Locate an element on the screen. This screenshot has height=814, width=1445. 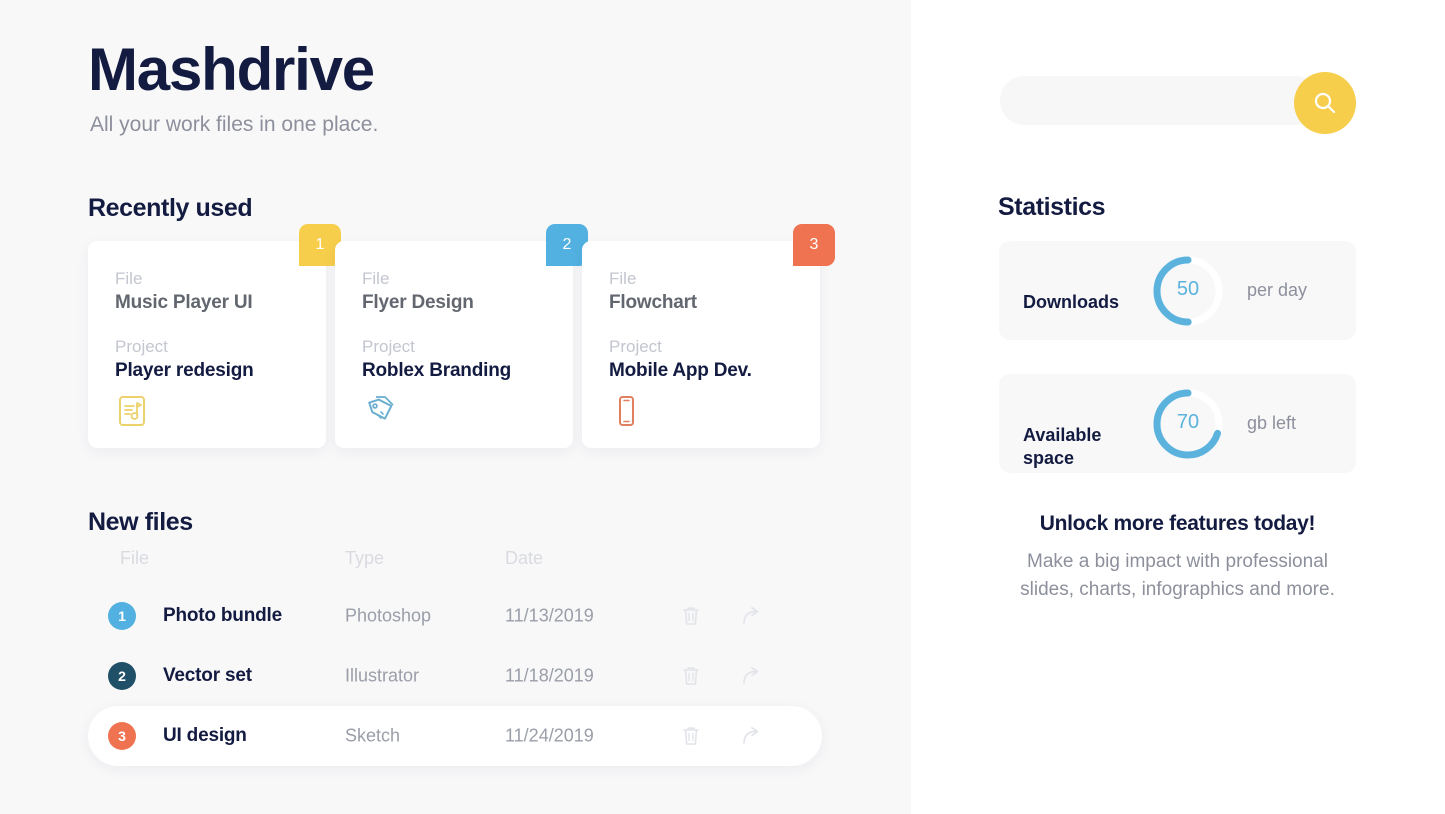
card-file-value: Flyer Design is located at coordinates (418, 302).